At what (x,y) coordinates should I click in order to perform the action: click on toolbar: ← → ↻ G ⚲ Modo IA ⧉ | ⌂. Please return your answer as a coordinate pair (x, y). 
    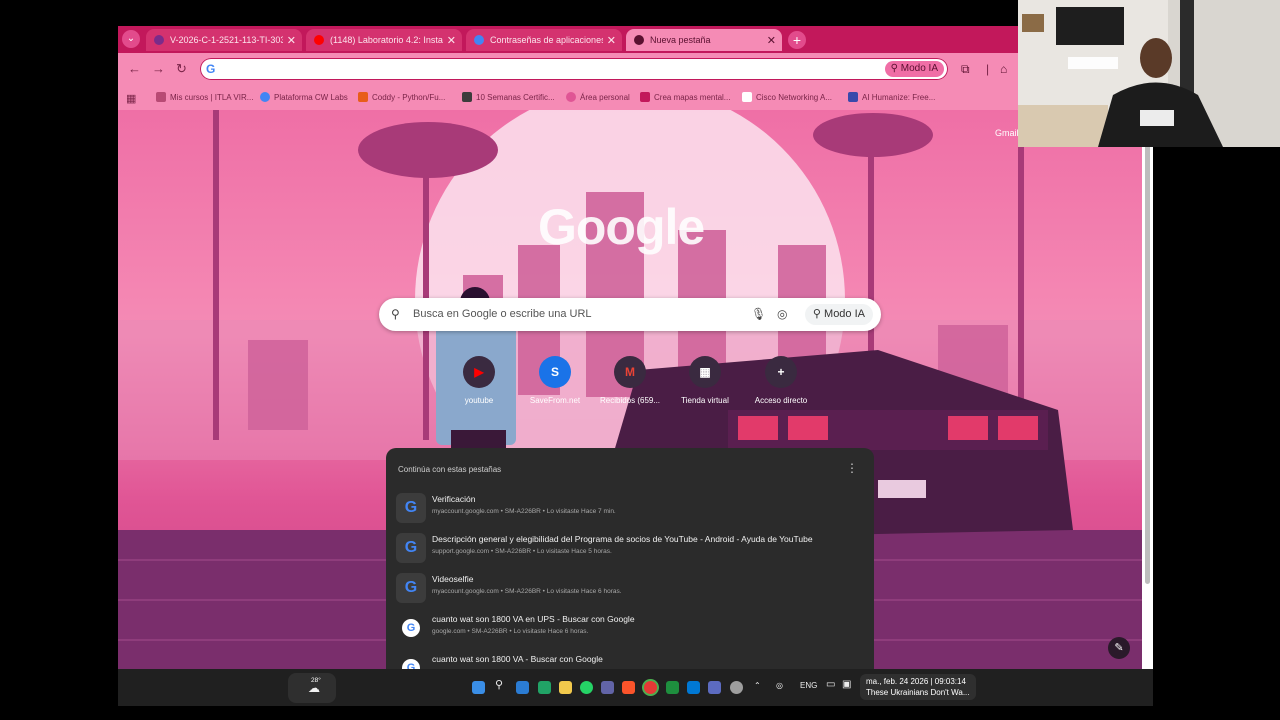
    Looking at the image, I should click on (635, 69).